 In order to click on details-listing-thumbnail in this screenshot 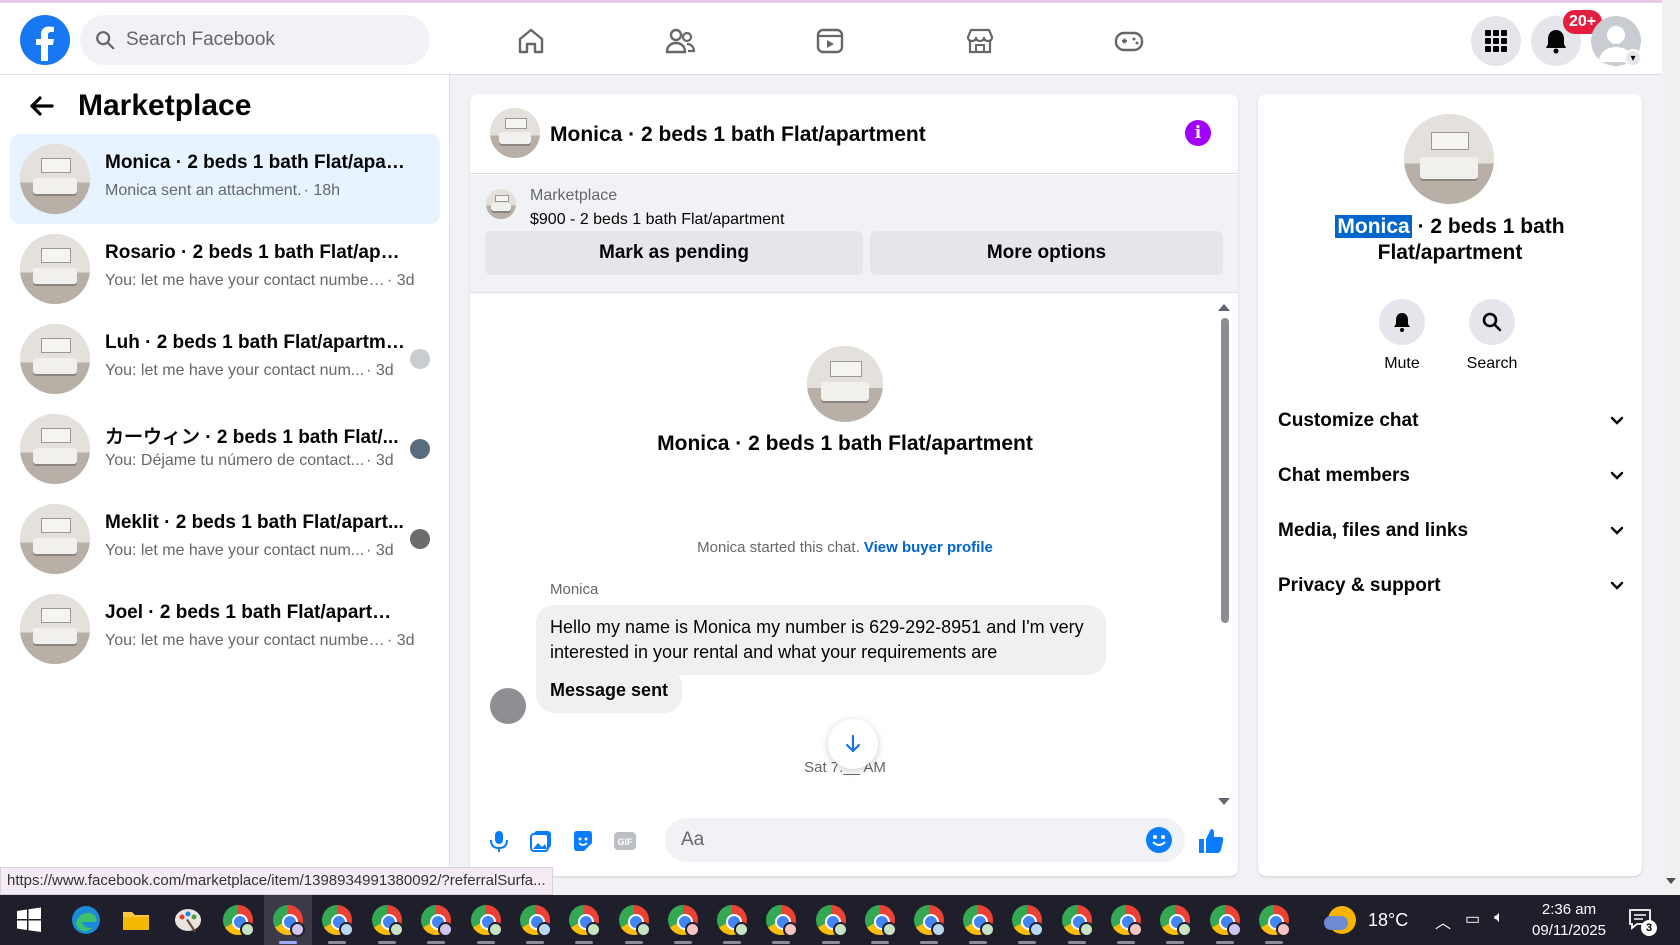, I will do `click(1449, 159)`.